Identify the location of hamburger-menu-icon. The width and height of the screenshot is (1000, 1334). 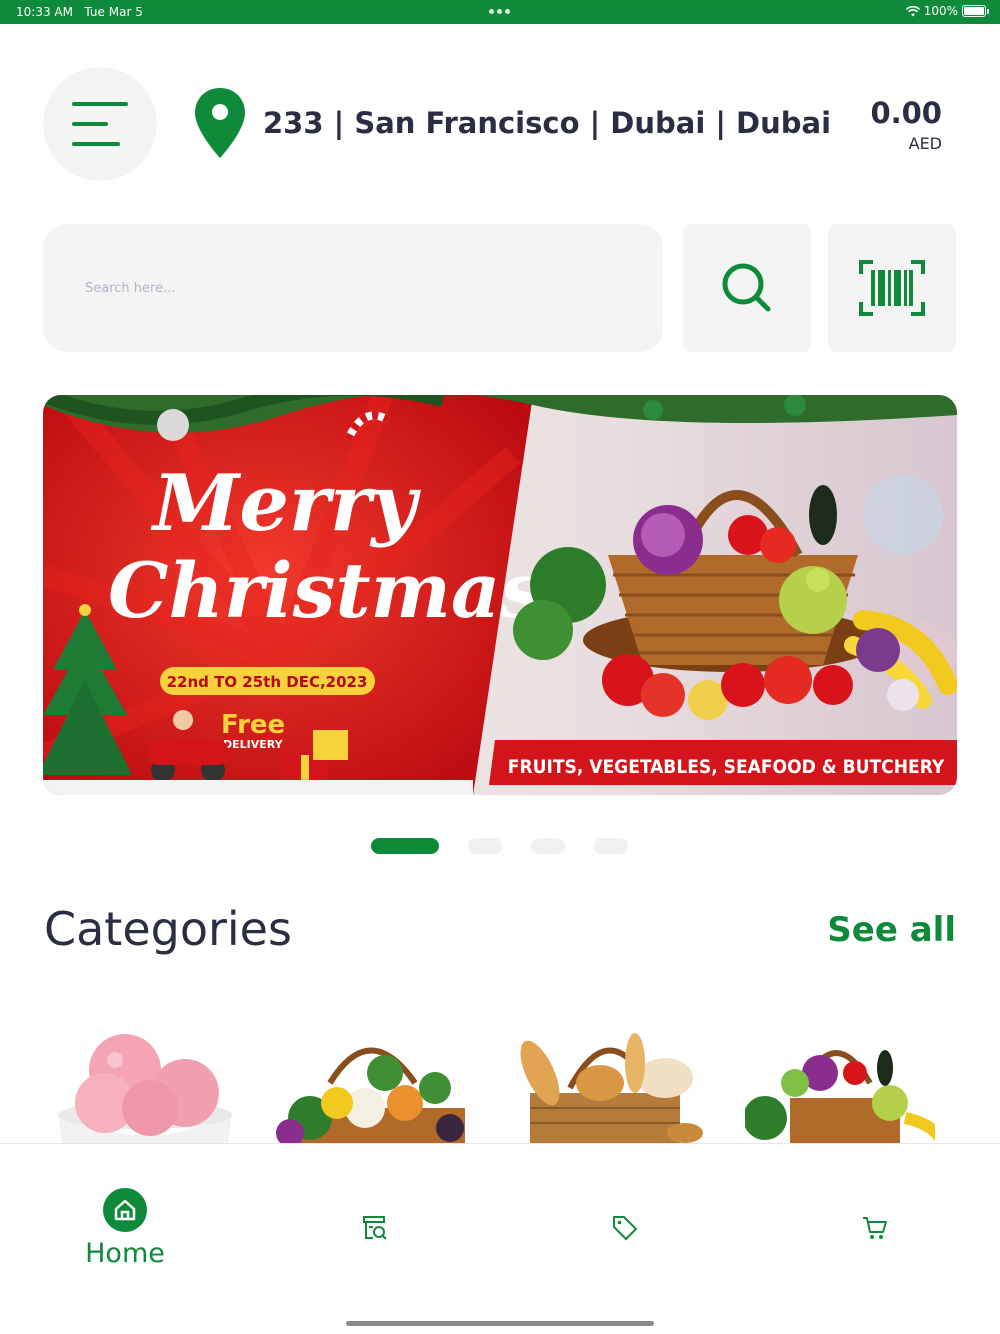
(100, 124).